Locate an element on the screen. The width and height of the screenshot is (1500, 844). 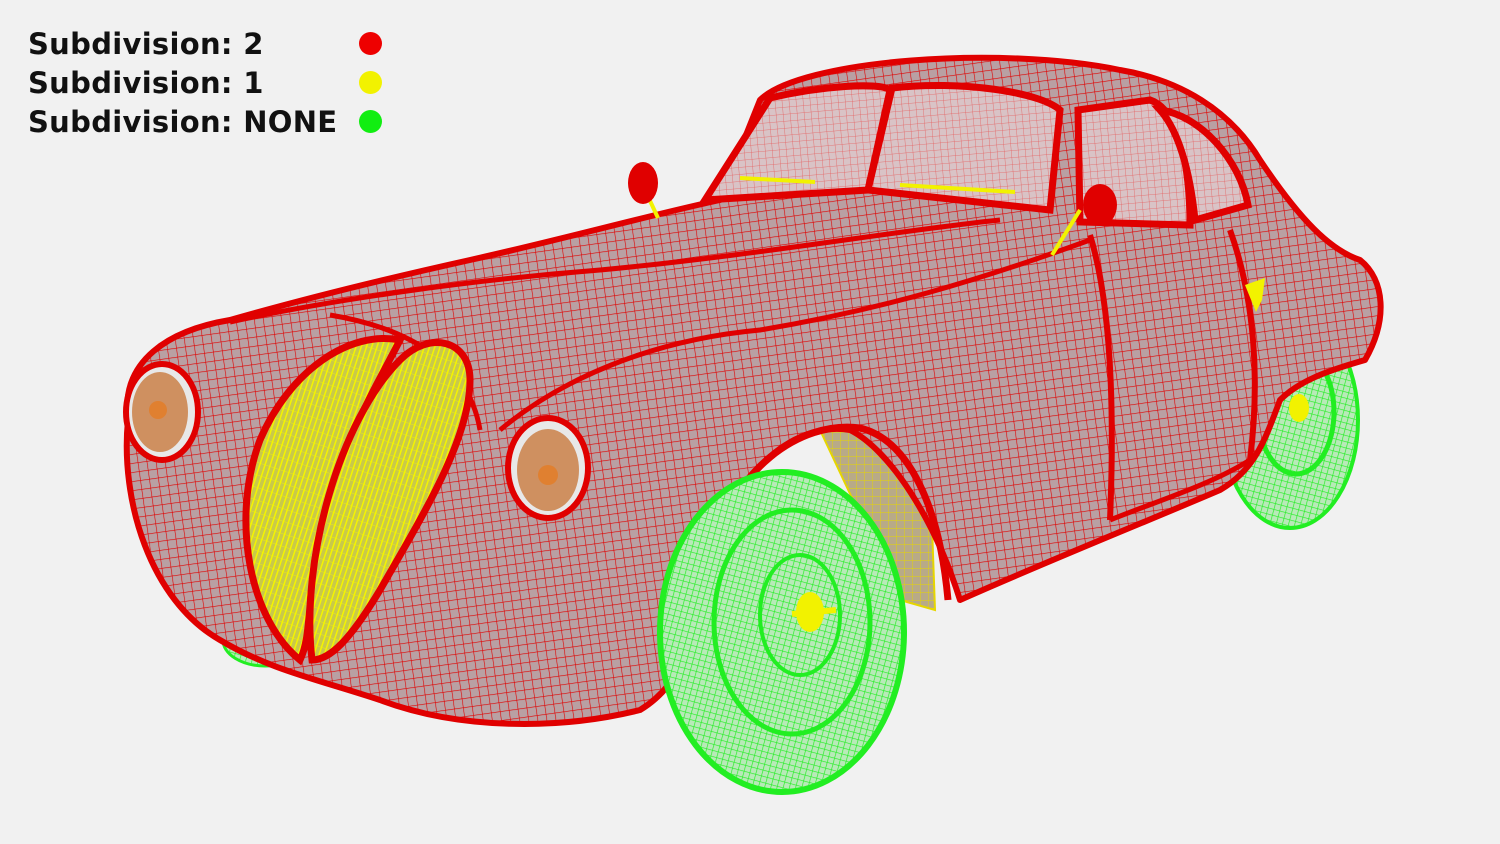
legend-label: Subdivision: NONE is located at coordinates (183, 122).